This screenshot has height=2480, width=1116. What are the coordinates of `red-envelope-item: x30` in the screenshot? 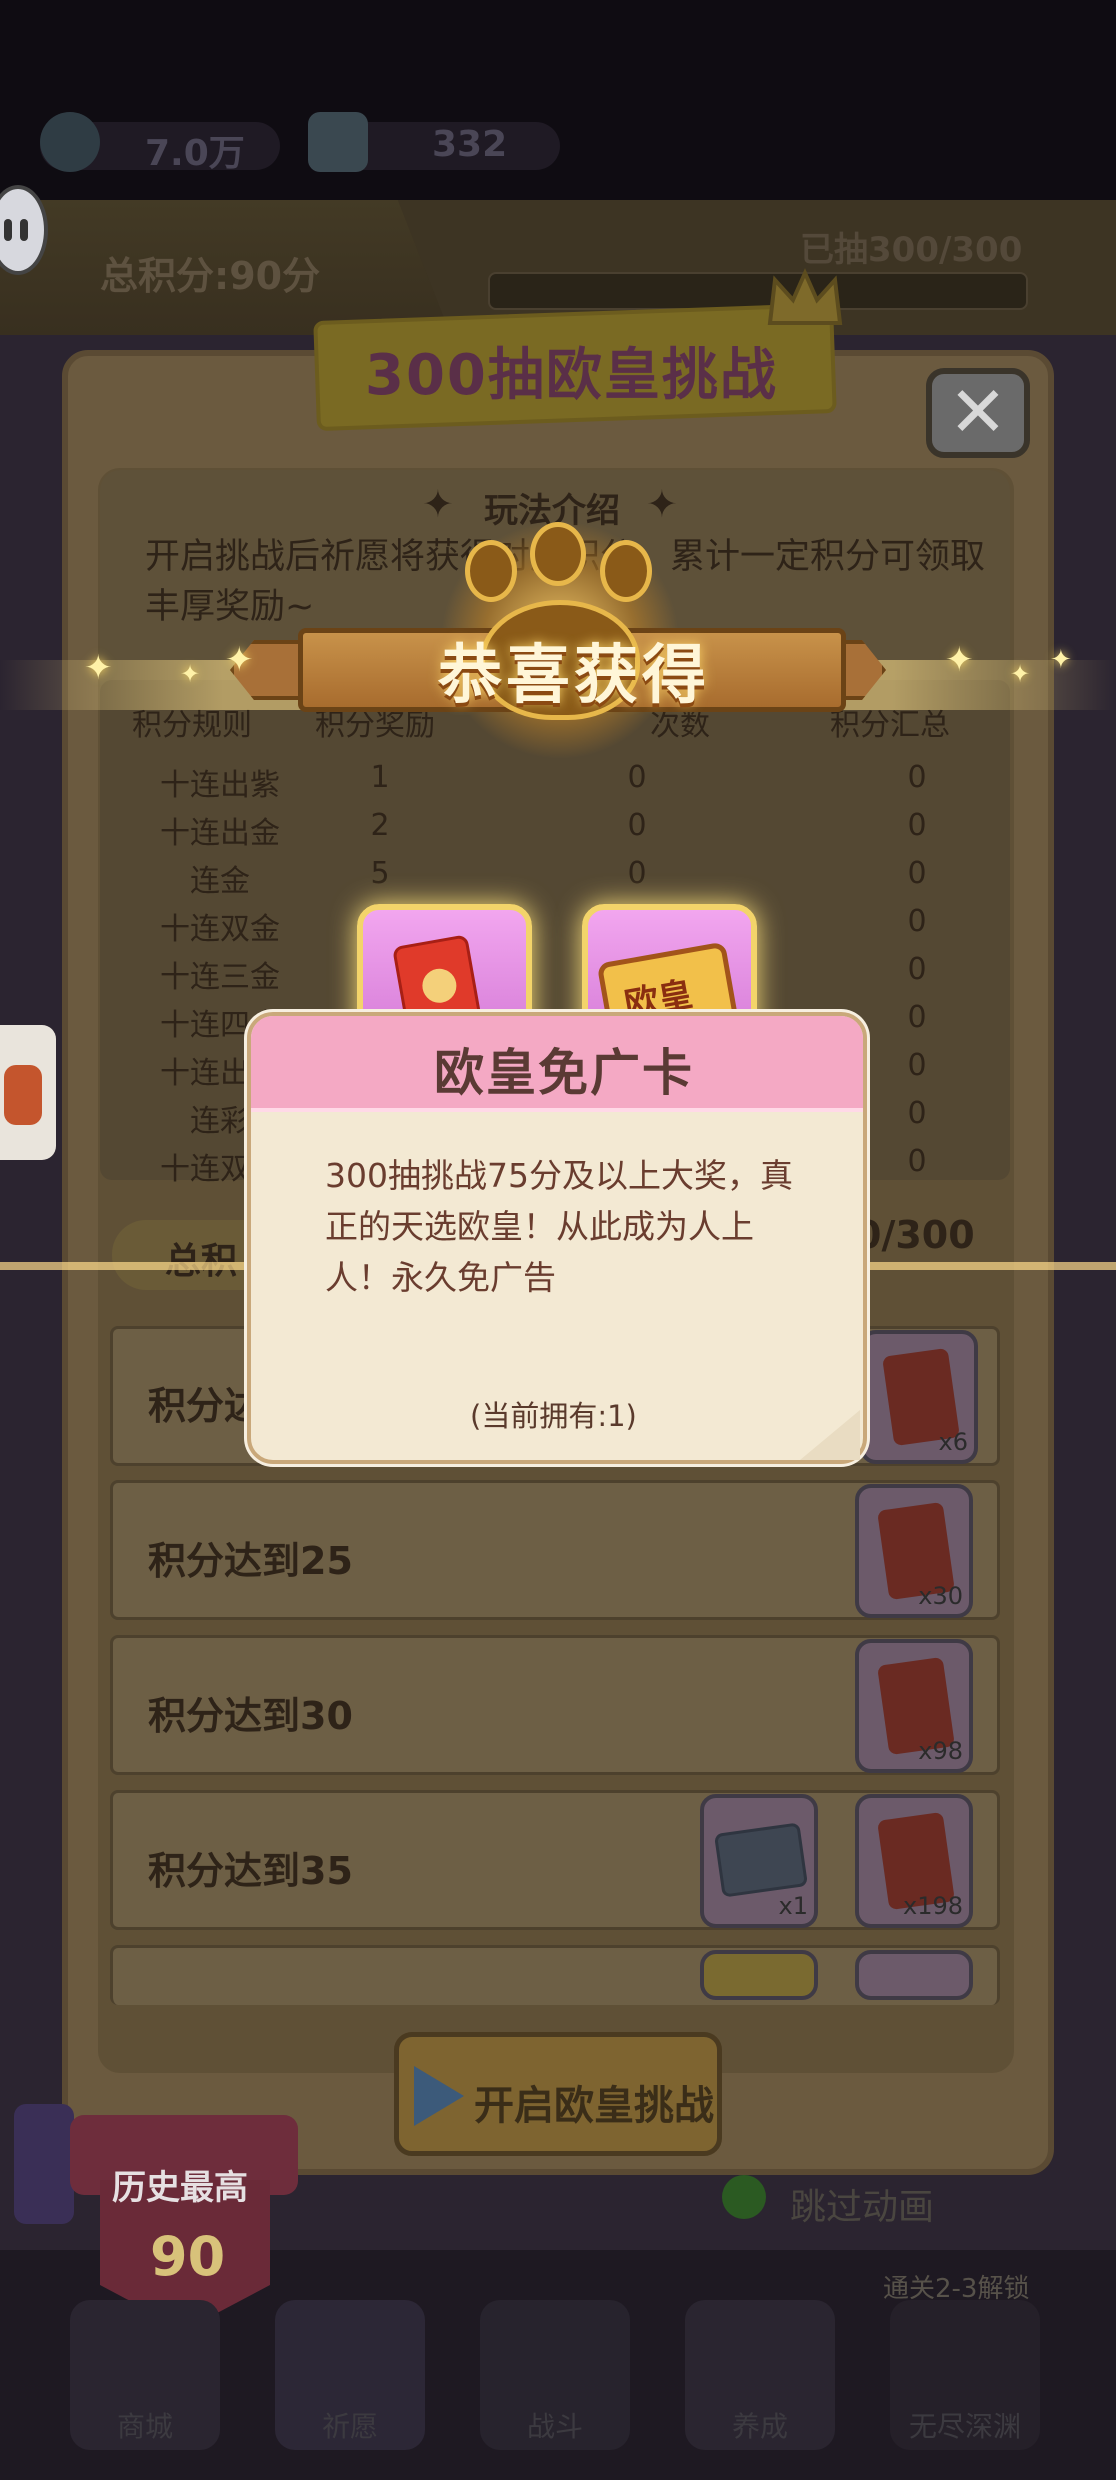 It's located at (914, 1551).